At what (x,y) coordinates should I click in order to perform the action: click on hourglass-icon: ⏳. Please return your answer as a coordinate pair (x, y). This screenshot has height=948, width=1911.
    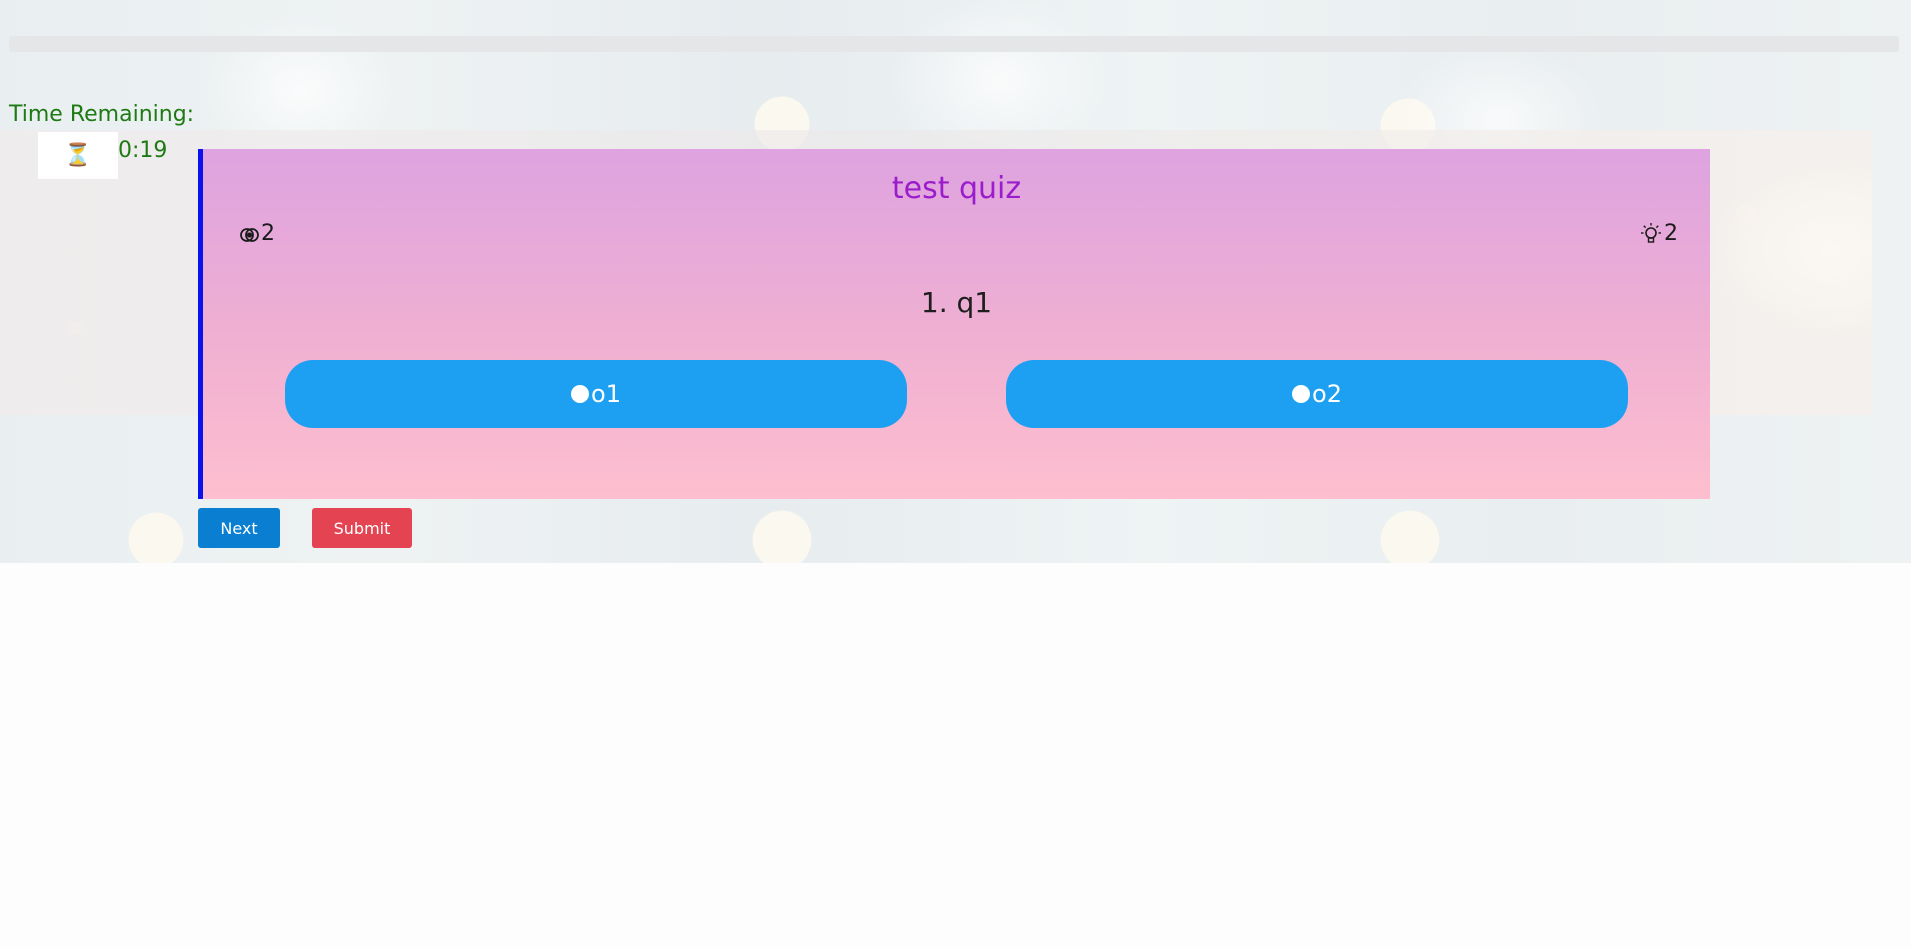
    Looking at the image, I should click on (78, 155).